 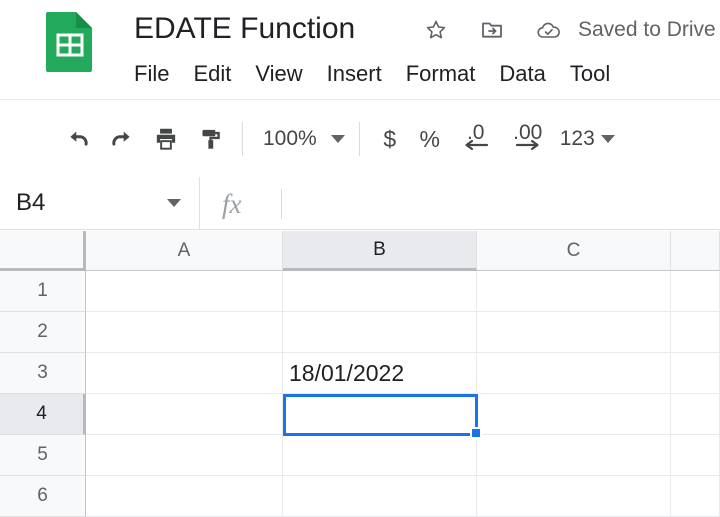 I want to click on name-box-value: B4, so click(x=31, y=202).